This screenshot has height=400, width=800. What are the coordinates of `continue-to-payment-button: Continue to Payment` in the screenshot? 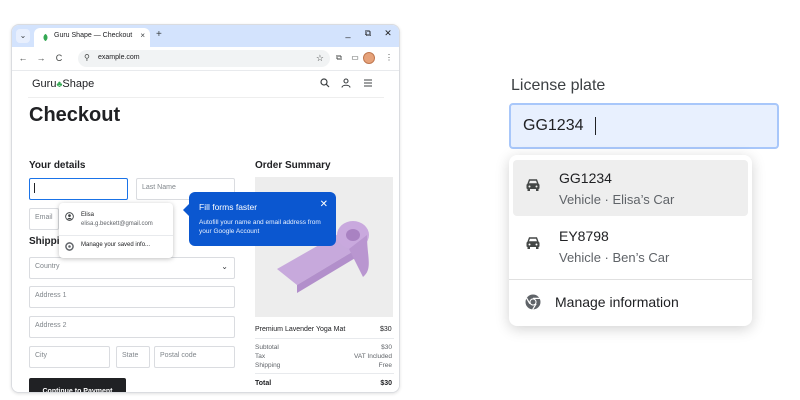 It's located at (77, 385).